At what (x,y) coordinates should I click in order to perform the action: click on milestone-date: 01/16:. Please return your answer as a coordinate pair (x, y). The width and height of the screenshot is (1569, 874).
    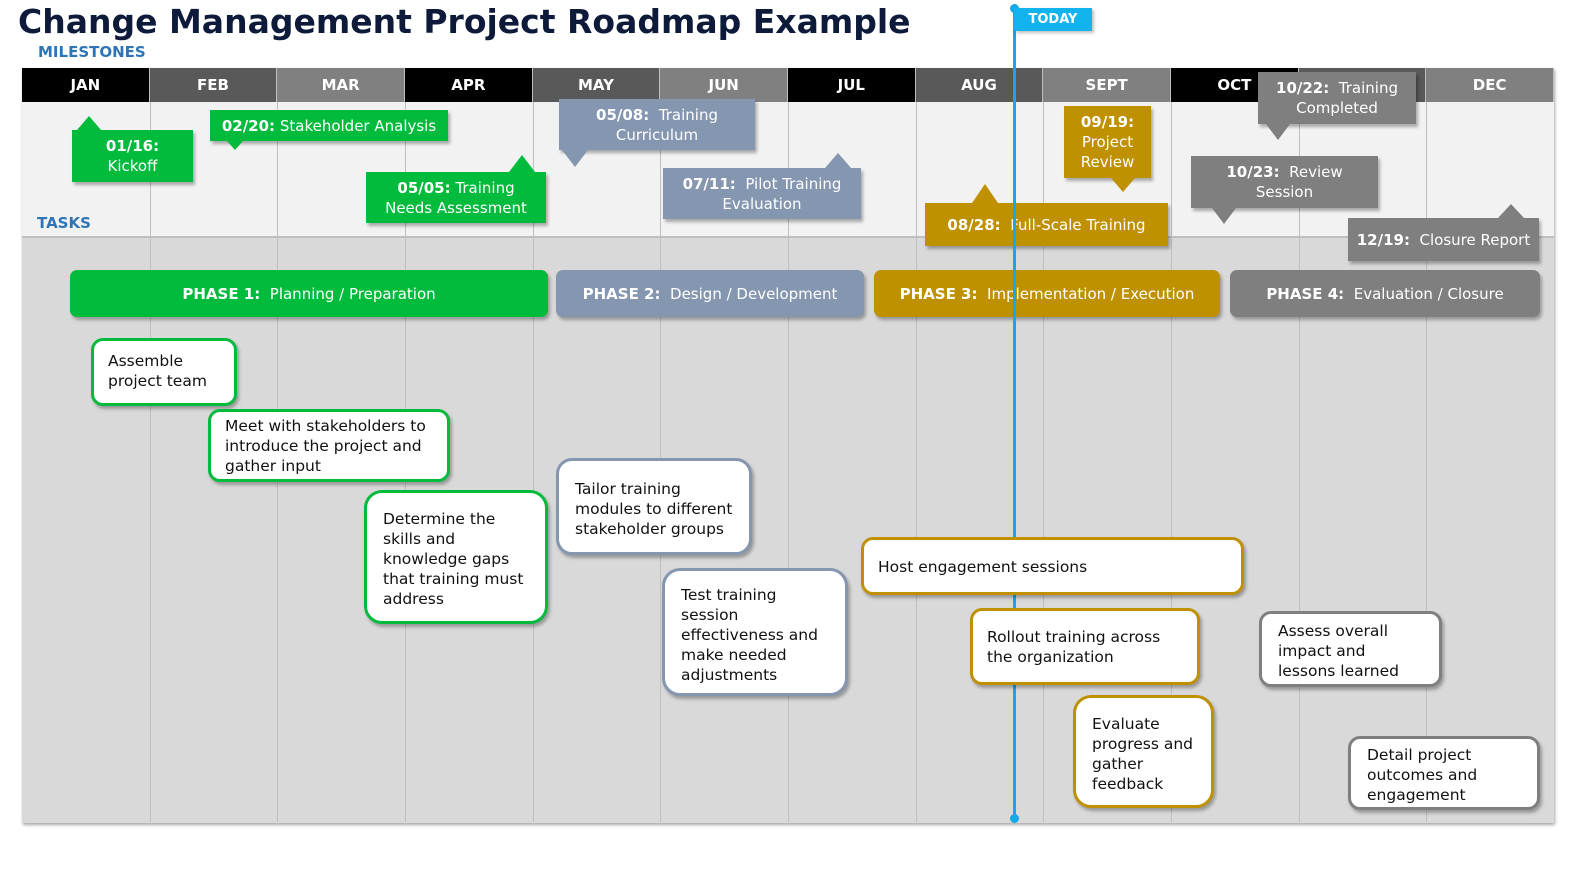
    Looking at the image, I should click on (132, 146).